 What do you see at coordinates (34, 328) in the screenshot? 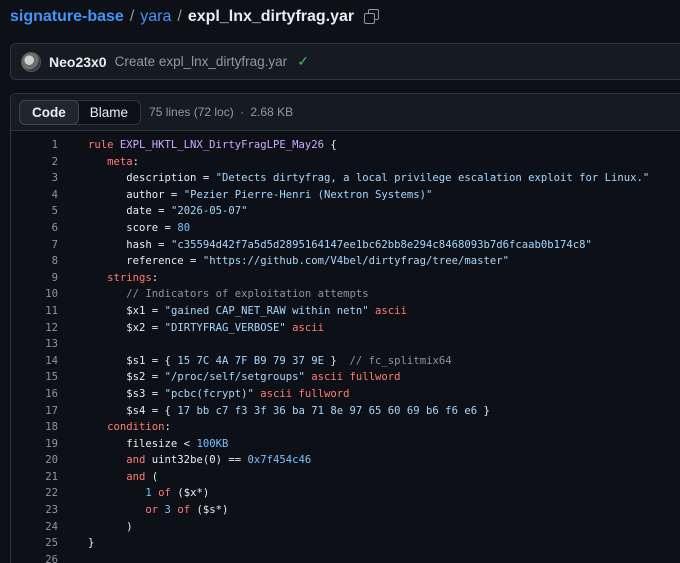
I see `line-number: 12` at bounding box center [34, 328].